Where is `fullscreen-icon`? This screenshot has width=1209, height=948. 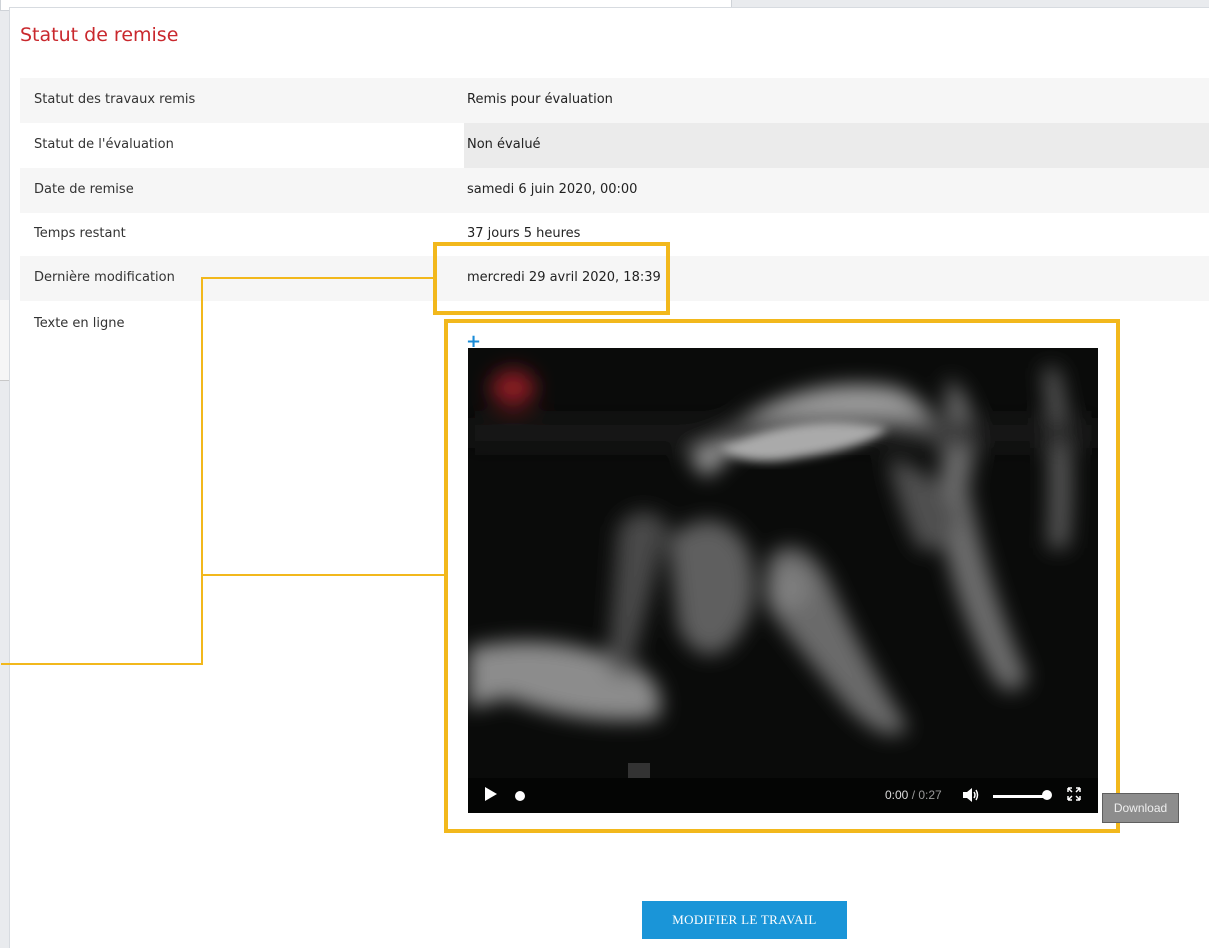
fullscreen-icon is located at coordinates (1074, 794).